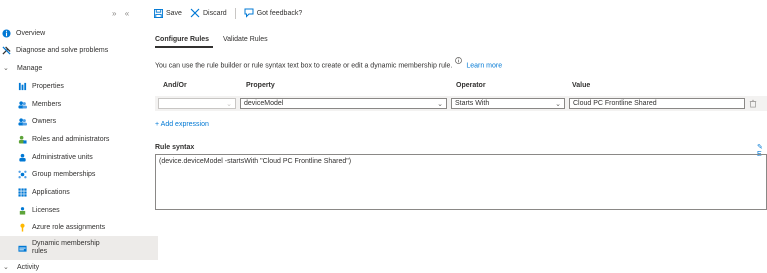  I want to click on property-select: deviceModel ⌄, so click(343, 103).